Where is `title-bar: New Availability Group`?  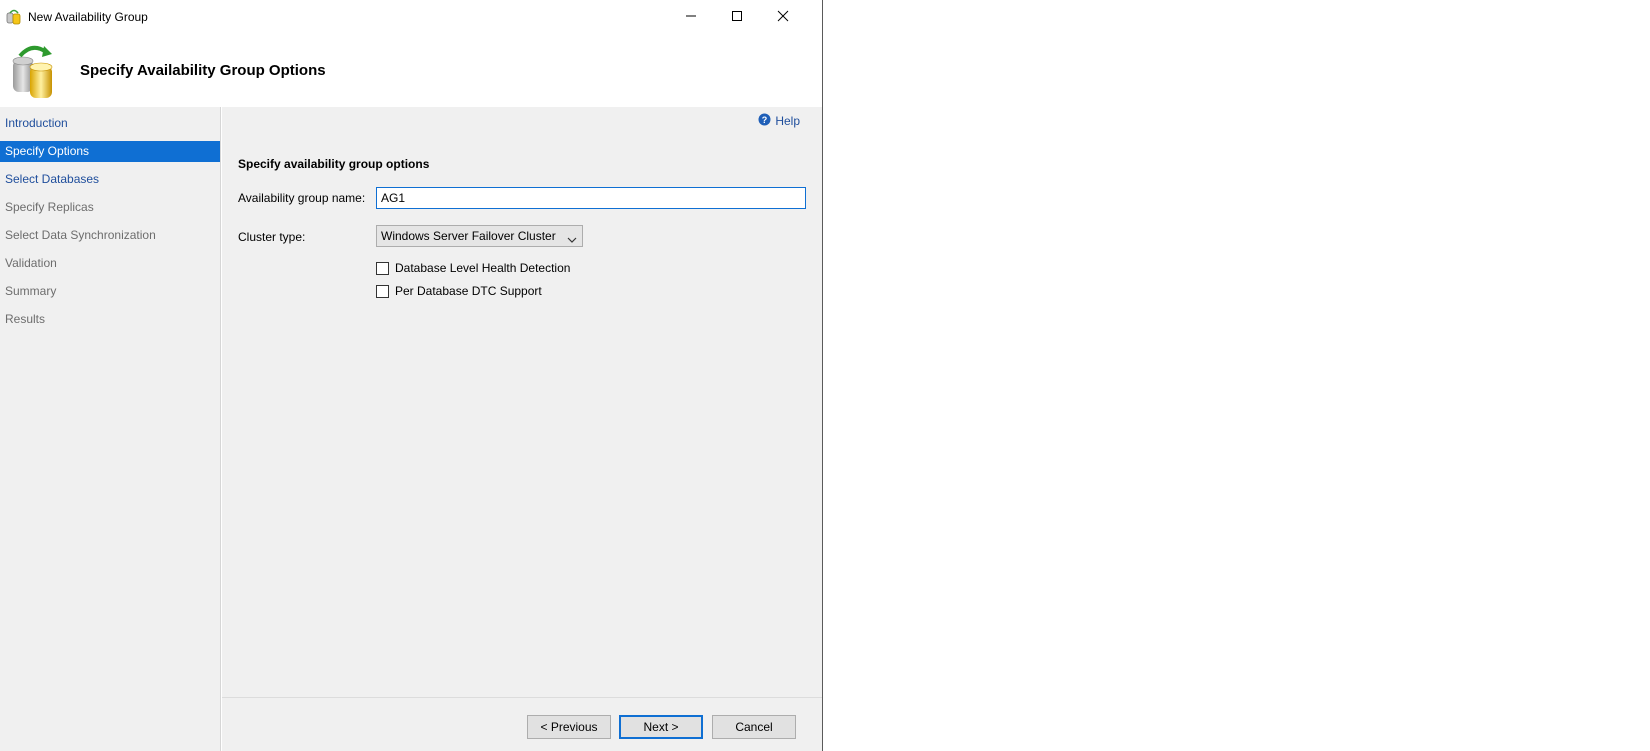
title-bar: New Availability Group is located at coordinates (411, 17).